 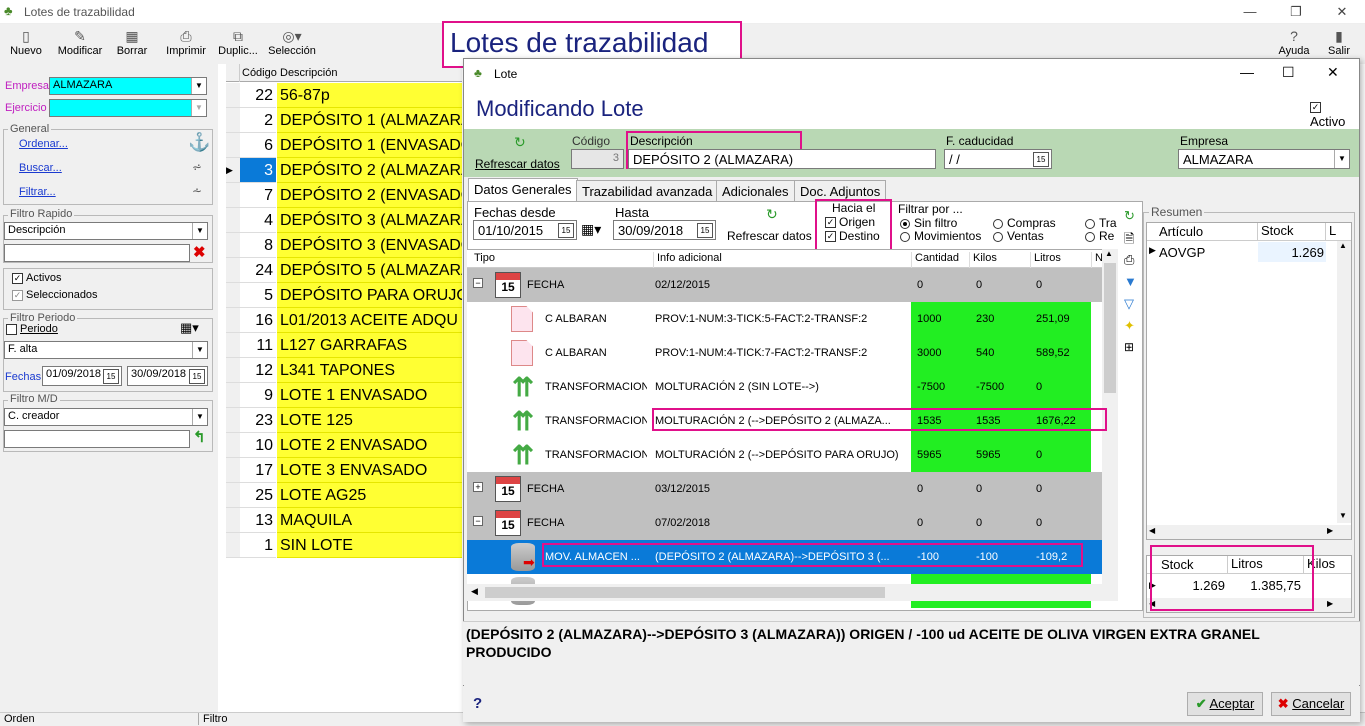 What do you see at coordinates (687, 260) in the screenshot?
I see `col-info: Info adicional` at bounding box center [687, 260].